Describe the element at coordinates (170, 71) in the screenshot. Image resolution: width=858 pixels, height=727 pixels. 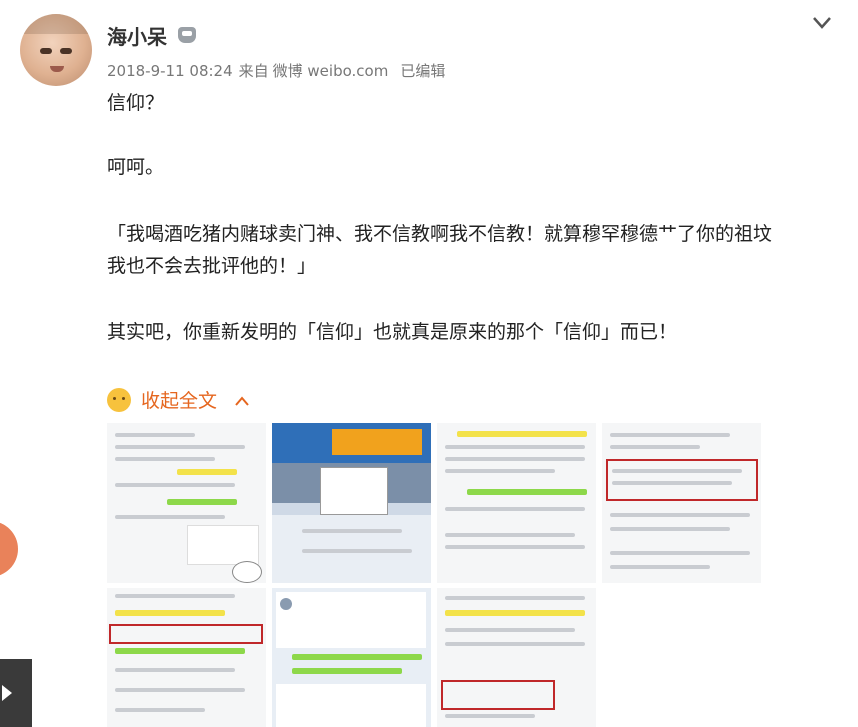
I see `post-timestamp: 2018-9-11 08:24` at that location.